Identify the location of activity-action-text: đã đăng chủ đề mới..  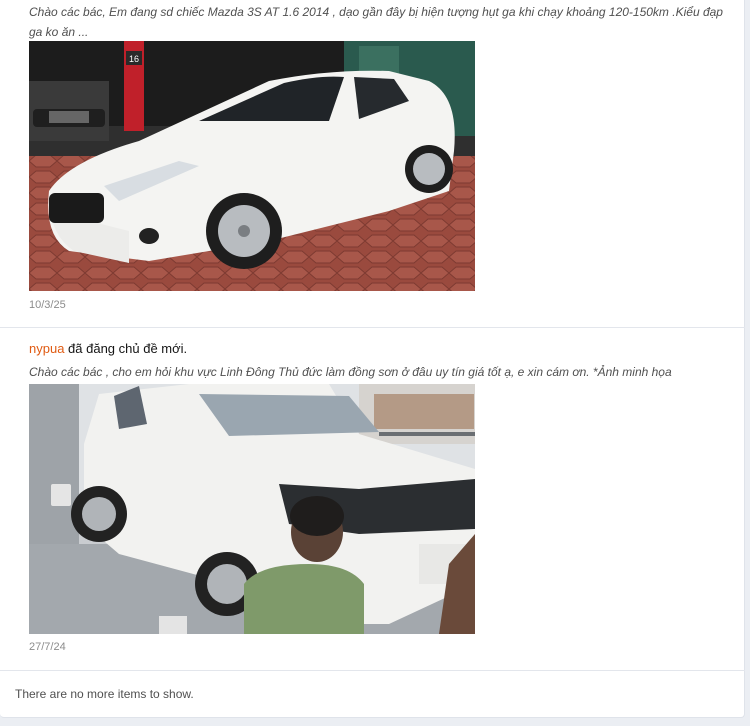
(126, 348).